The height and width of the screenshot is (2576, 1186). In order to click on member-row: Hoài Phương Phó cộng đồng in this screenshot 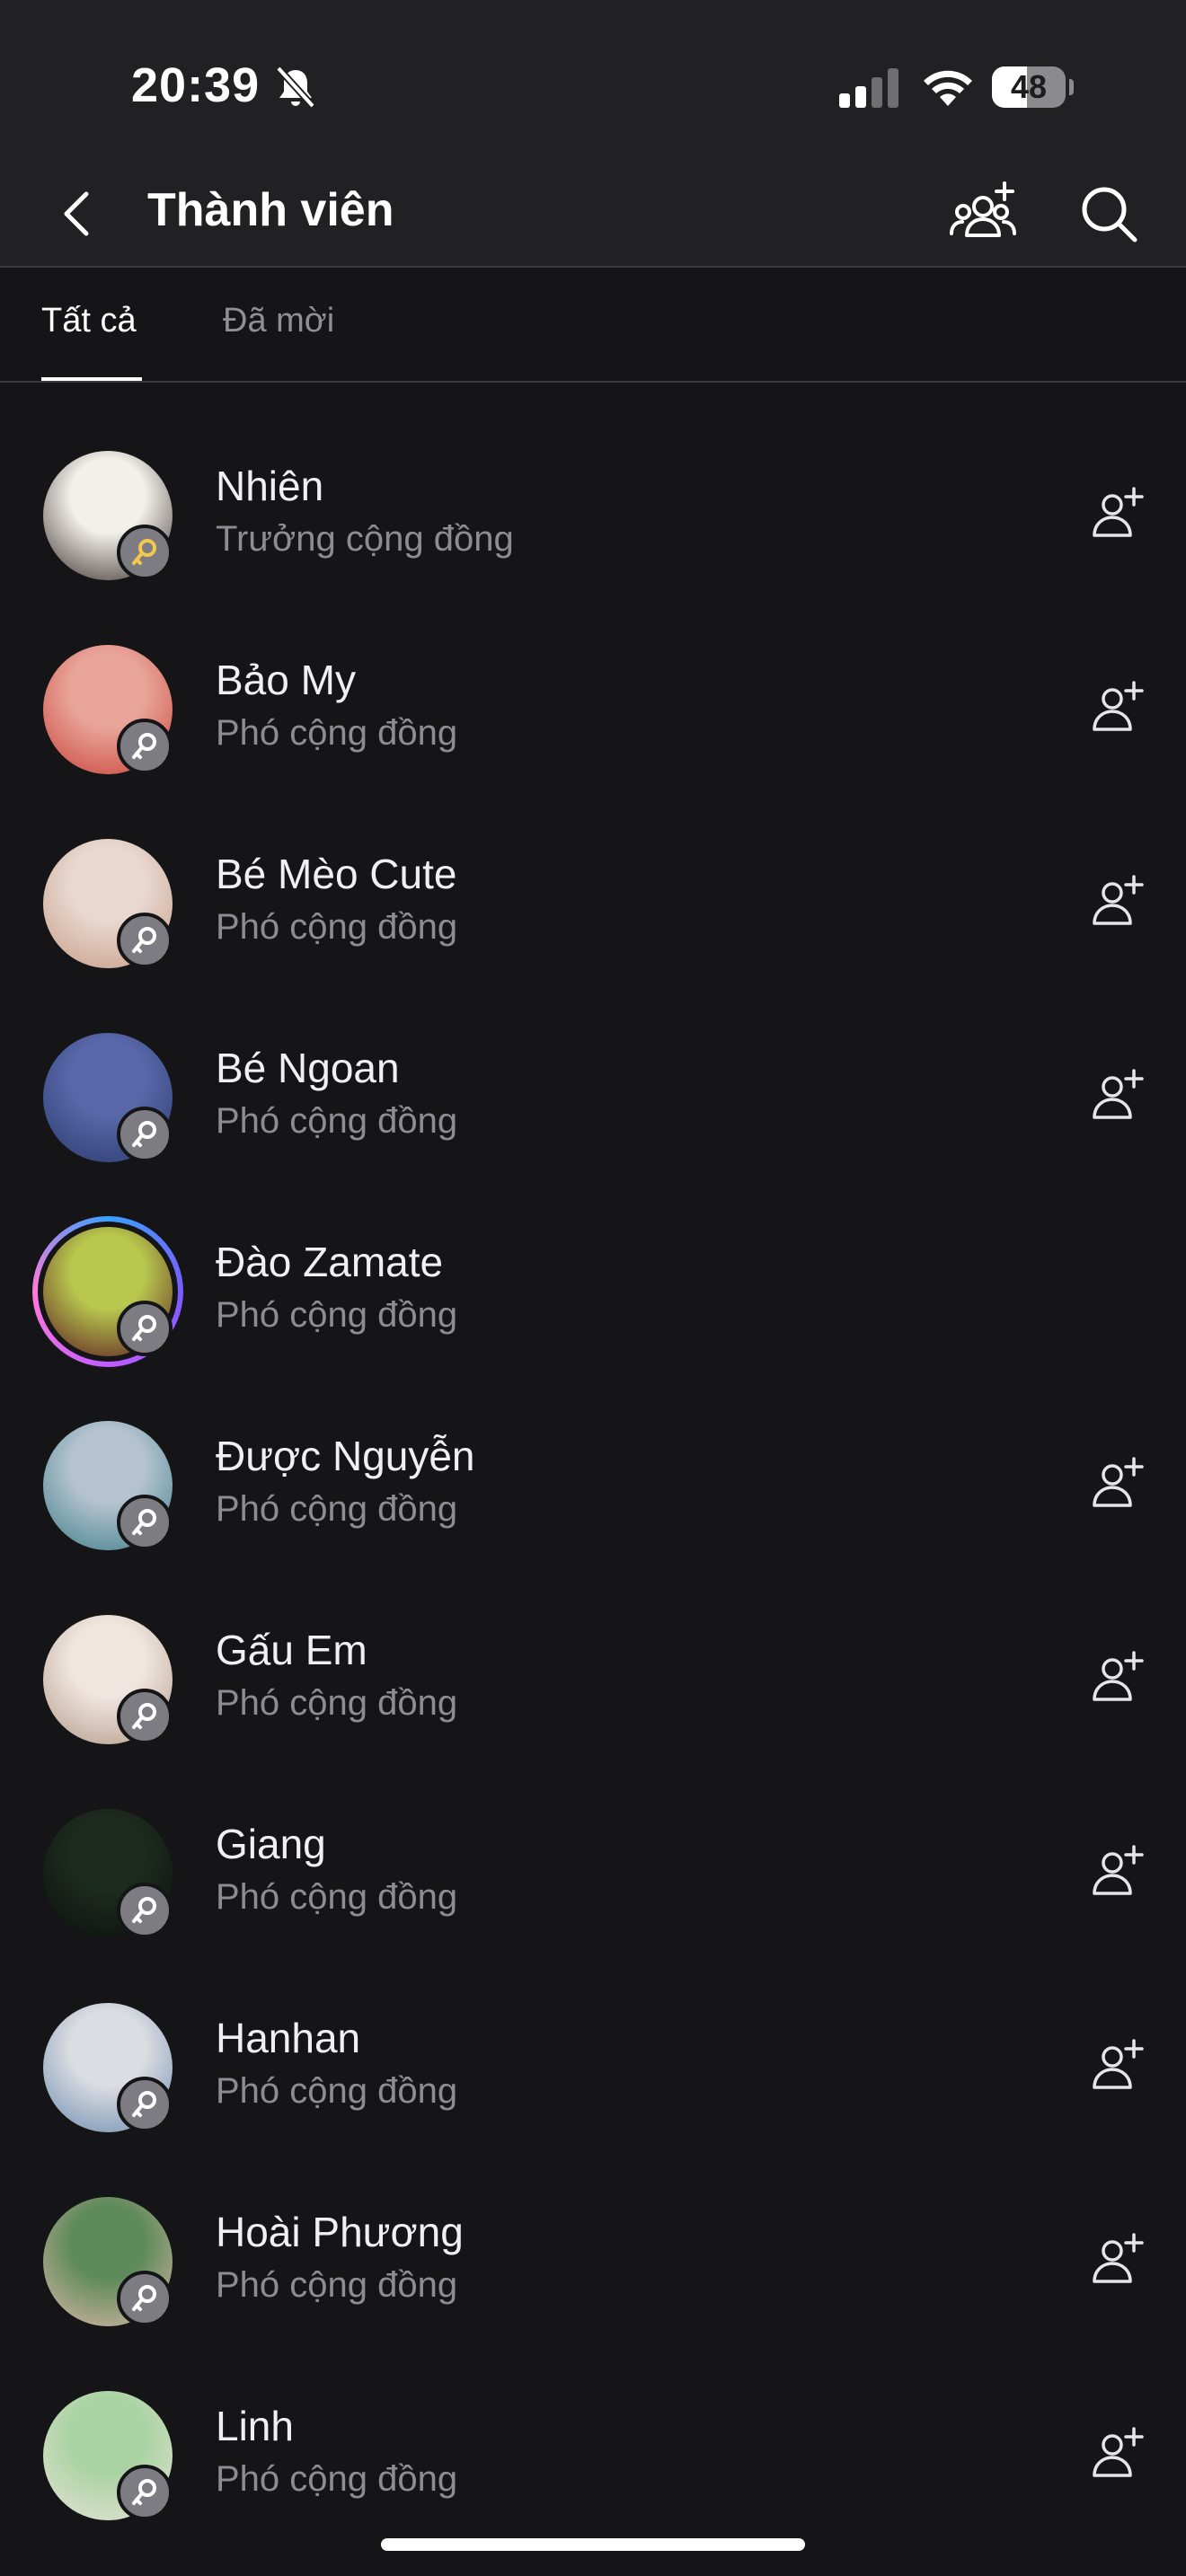, I will do `click(593, 2228)`.